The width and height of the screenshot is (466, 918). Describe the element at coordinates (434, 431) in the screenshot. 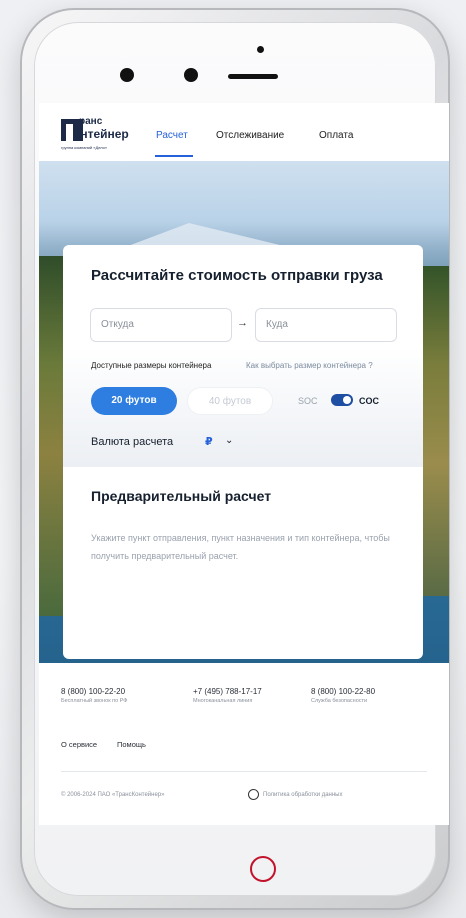

I see `forest-right-image` at that location.